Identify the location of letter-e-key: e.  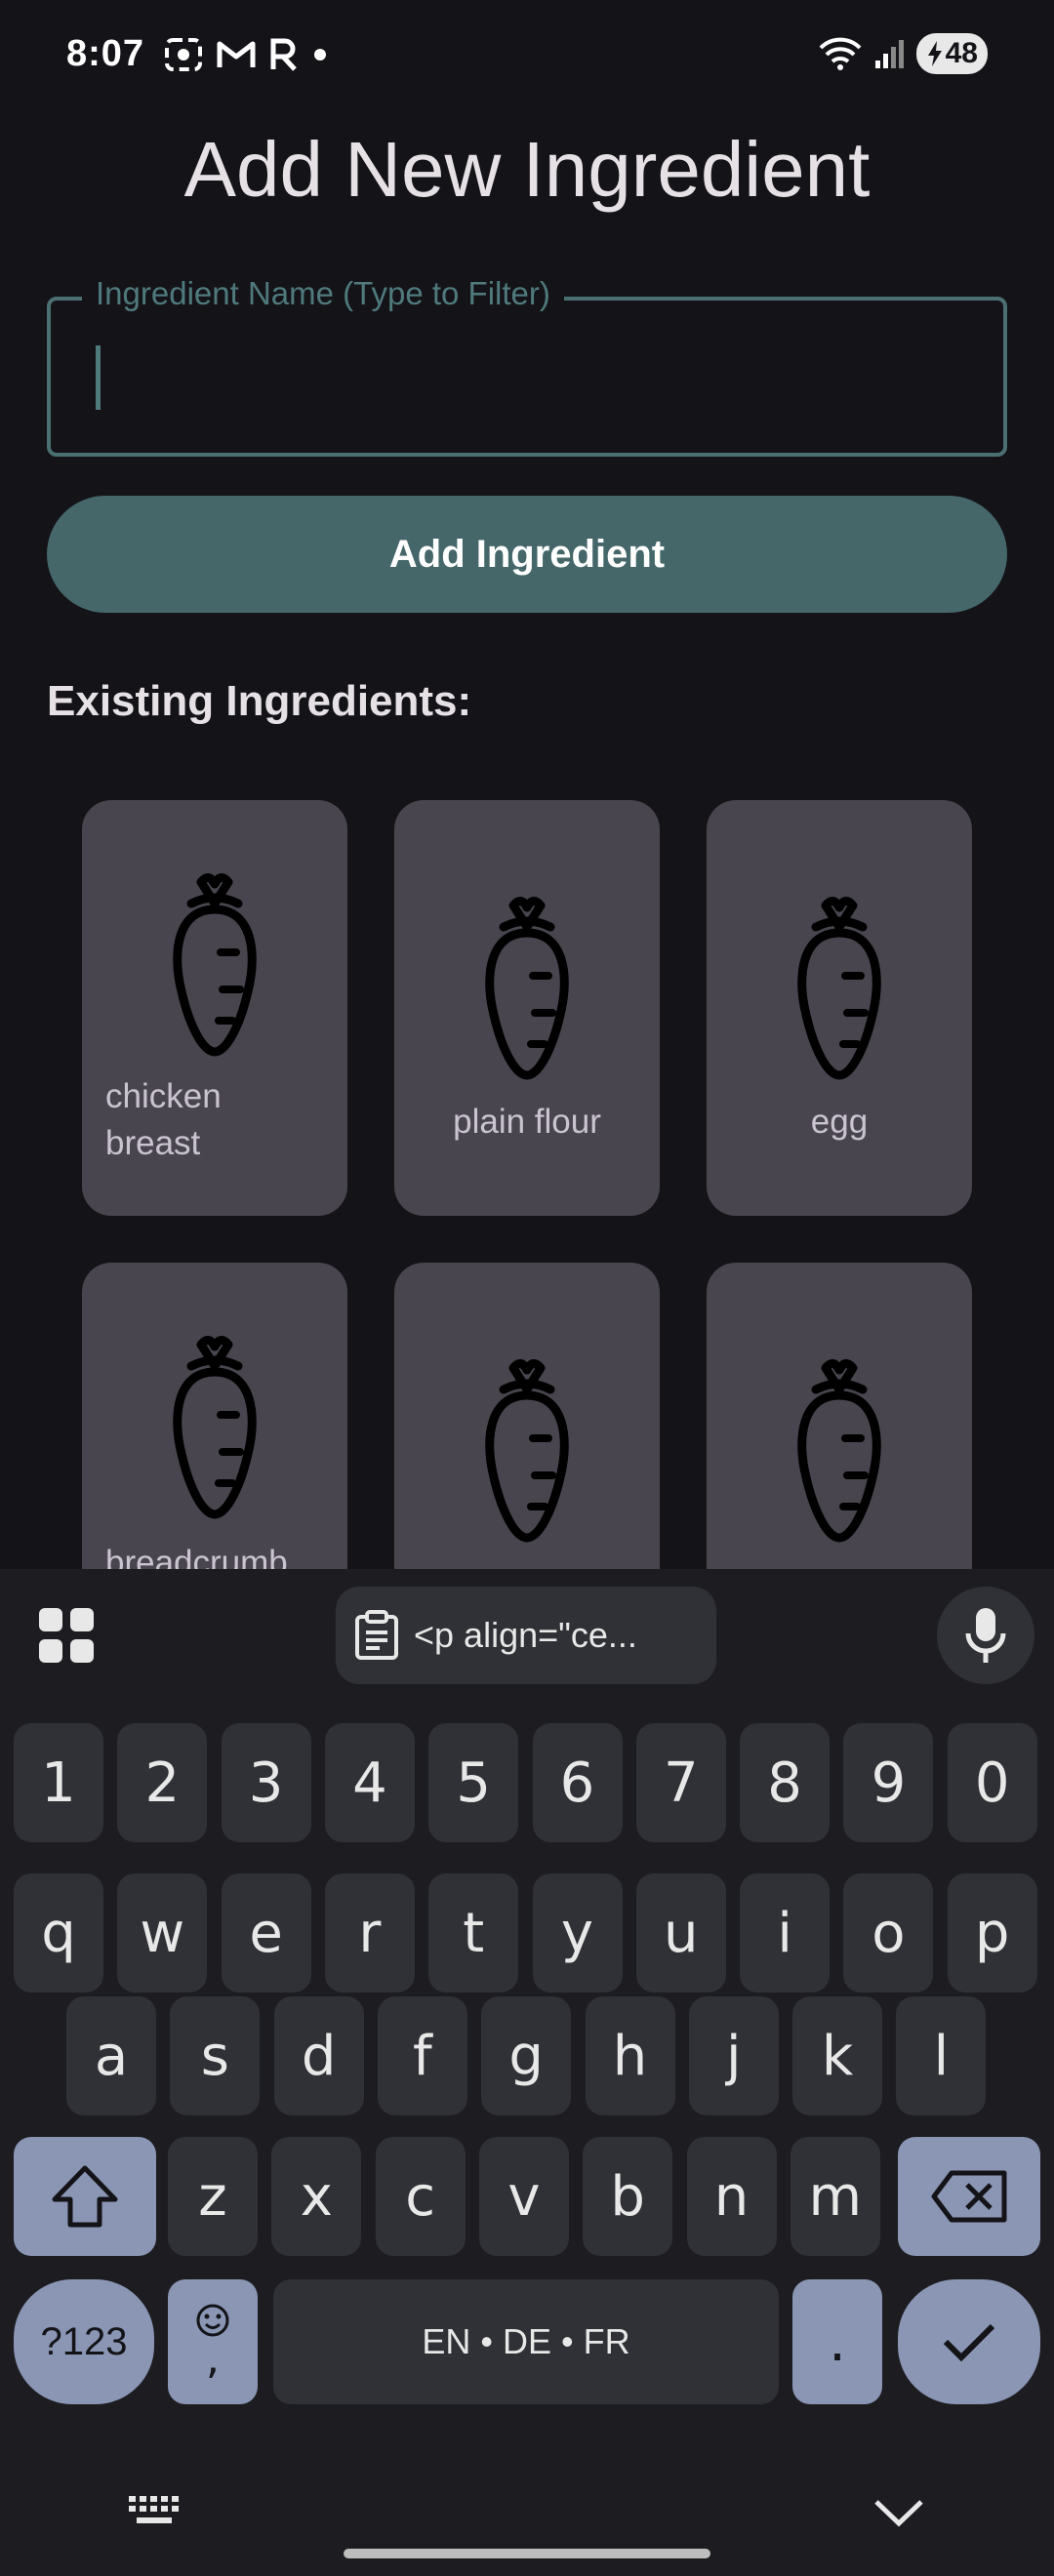
(266, 1932).